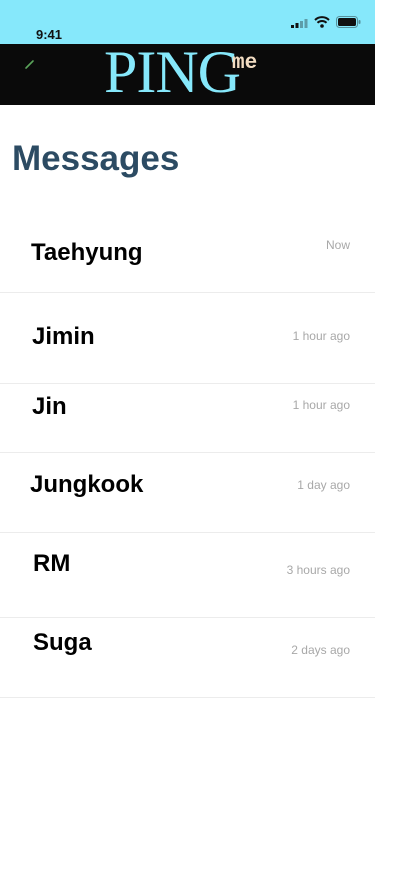  I want to click on status-bar: 9:41, so click(187, 22).